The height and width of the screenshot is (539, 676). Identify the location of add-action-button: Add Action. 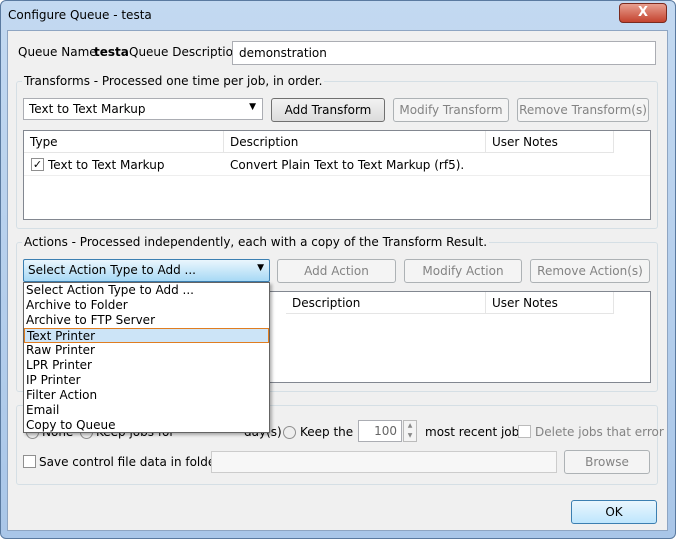
(336, 271).